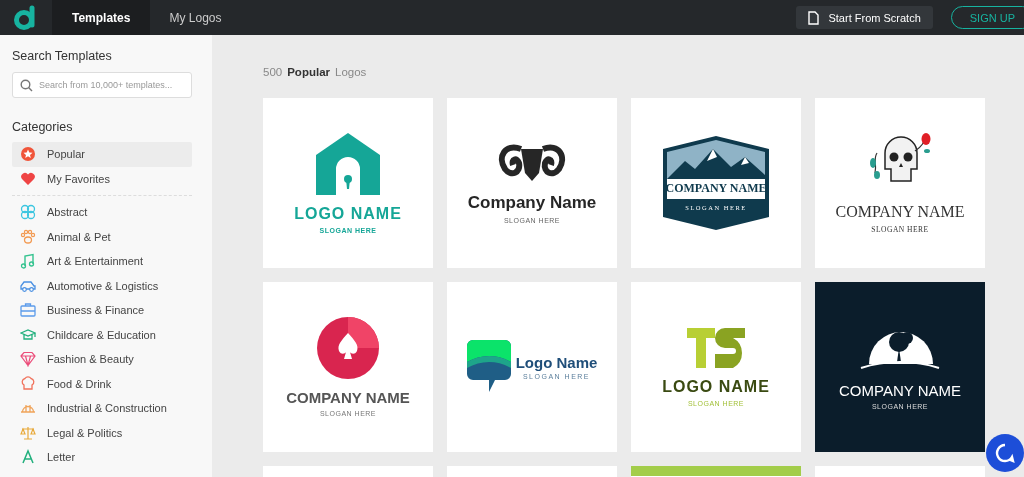  What do you see at coordinates (28, 359) in the screenshot?
I see `diamond-icon` at bounding box center [28, 359].